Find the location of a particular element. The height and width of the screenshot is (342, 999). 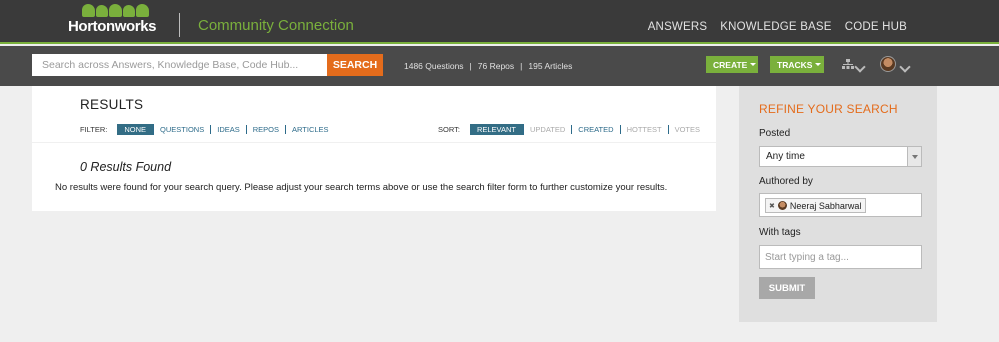

sort-relevant: RELEVANT is located at coordinates (496, 129).